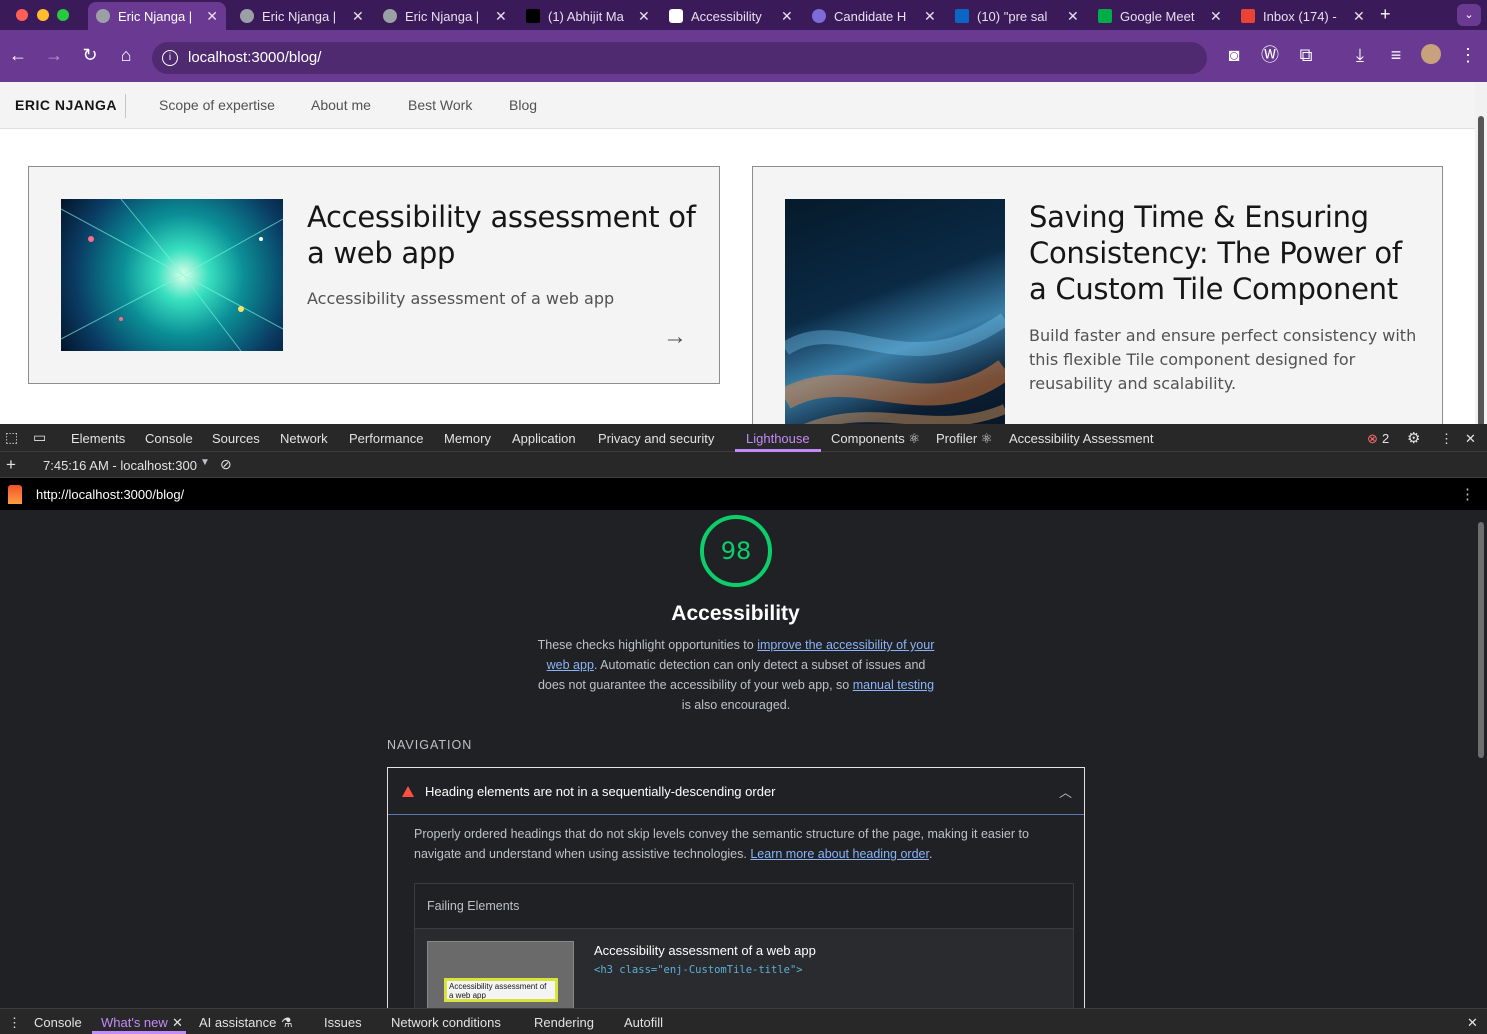 The width and height of the screenshot is (1487, 1034). What do you see at coordinates (1472, 1023) in the screenshot?
I see `close-drawer-icon: ✕` at bounding box center [1472, 1023].